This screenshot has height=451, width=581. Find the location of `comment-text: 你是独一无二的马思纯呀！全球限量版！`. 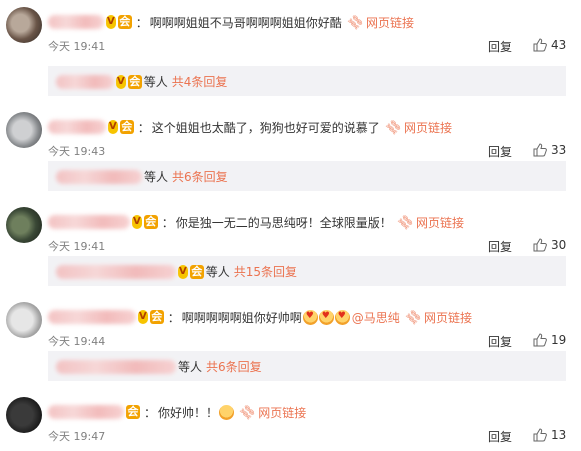

comment-text: 你是独一无二的马思纯呀！全球限量版！ is located at coordinates (283, 222).